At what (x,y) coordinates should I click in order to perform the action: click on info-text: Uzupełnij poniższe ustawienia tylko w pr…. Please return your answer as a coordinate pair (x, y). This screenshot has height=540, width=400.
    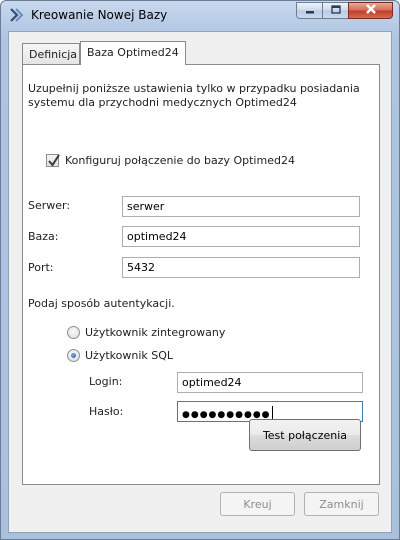
    Looking at the image, I should click on (194, 95).